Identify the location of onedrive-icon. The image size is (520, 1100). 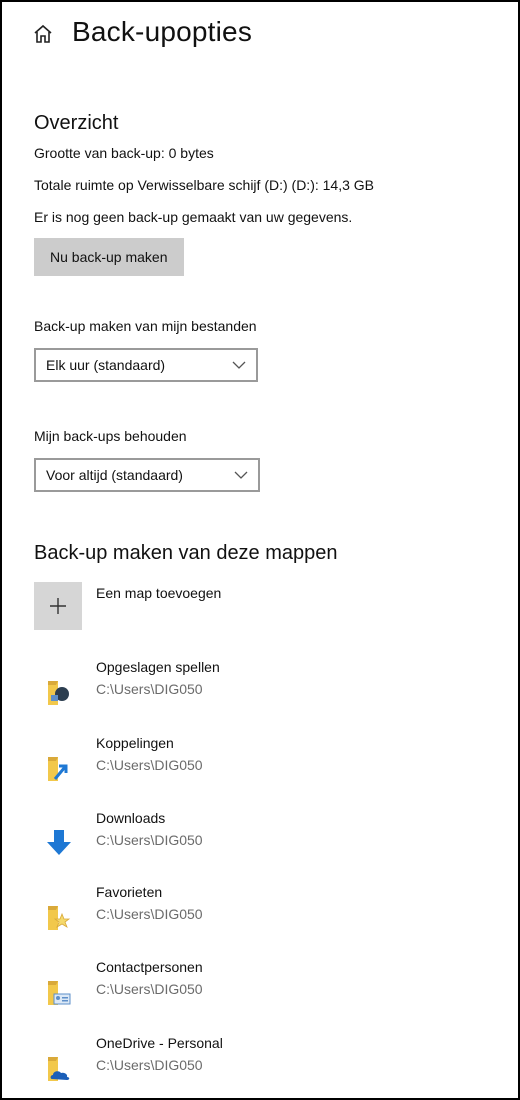
(59, 1069).